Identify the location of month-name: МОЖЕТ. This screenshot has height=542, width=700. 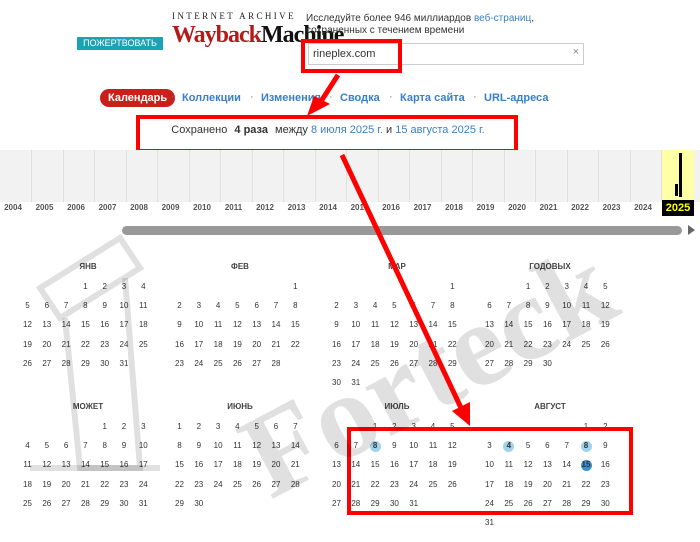
(88, 406).